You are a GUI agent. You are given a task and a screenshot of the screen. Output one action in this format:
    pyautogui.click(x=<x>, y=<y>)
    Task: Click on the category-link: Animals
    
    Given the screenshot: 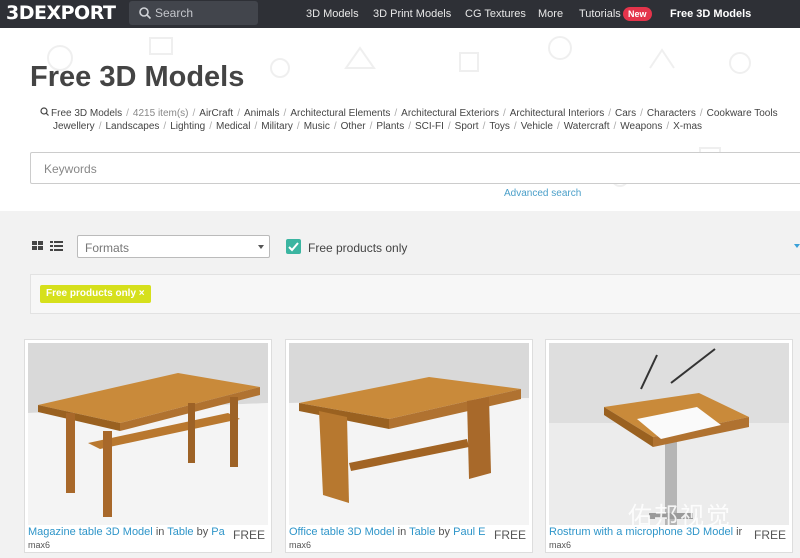 What is the action you would take?
    pyautogui.click(x=262, y=113)
    